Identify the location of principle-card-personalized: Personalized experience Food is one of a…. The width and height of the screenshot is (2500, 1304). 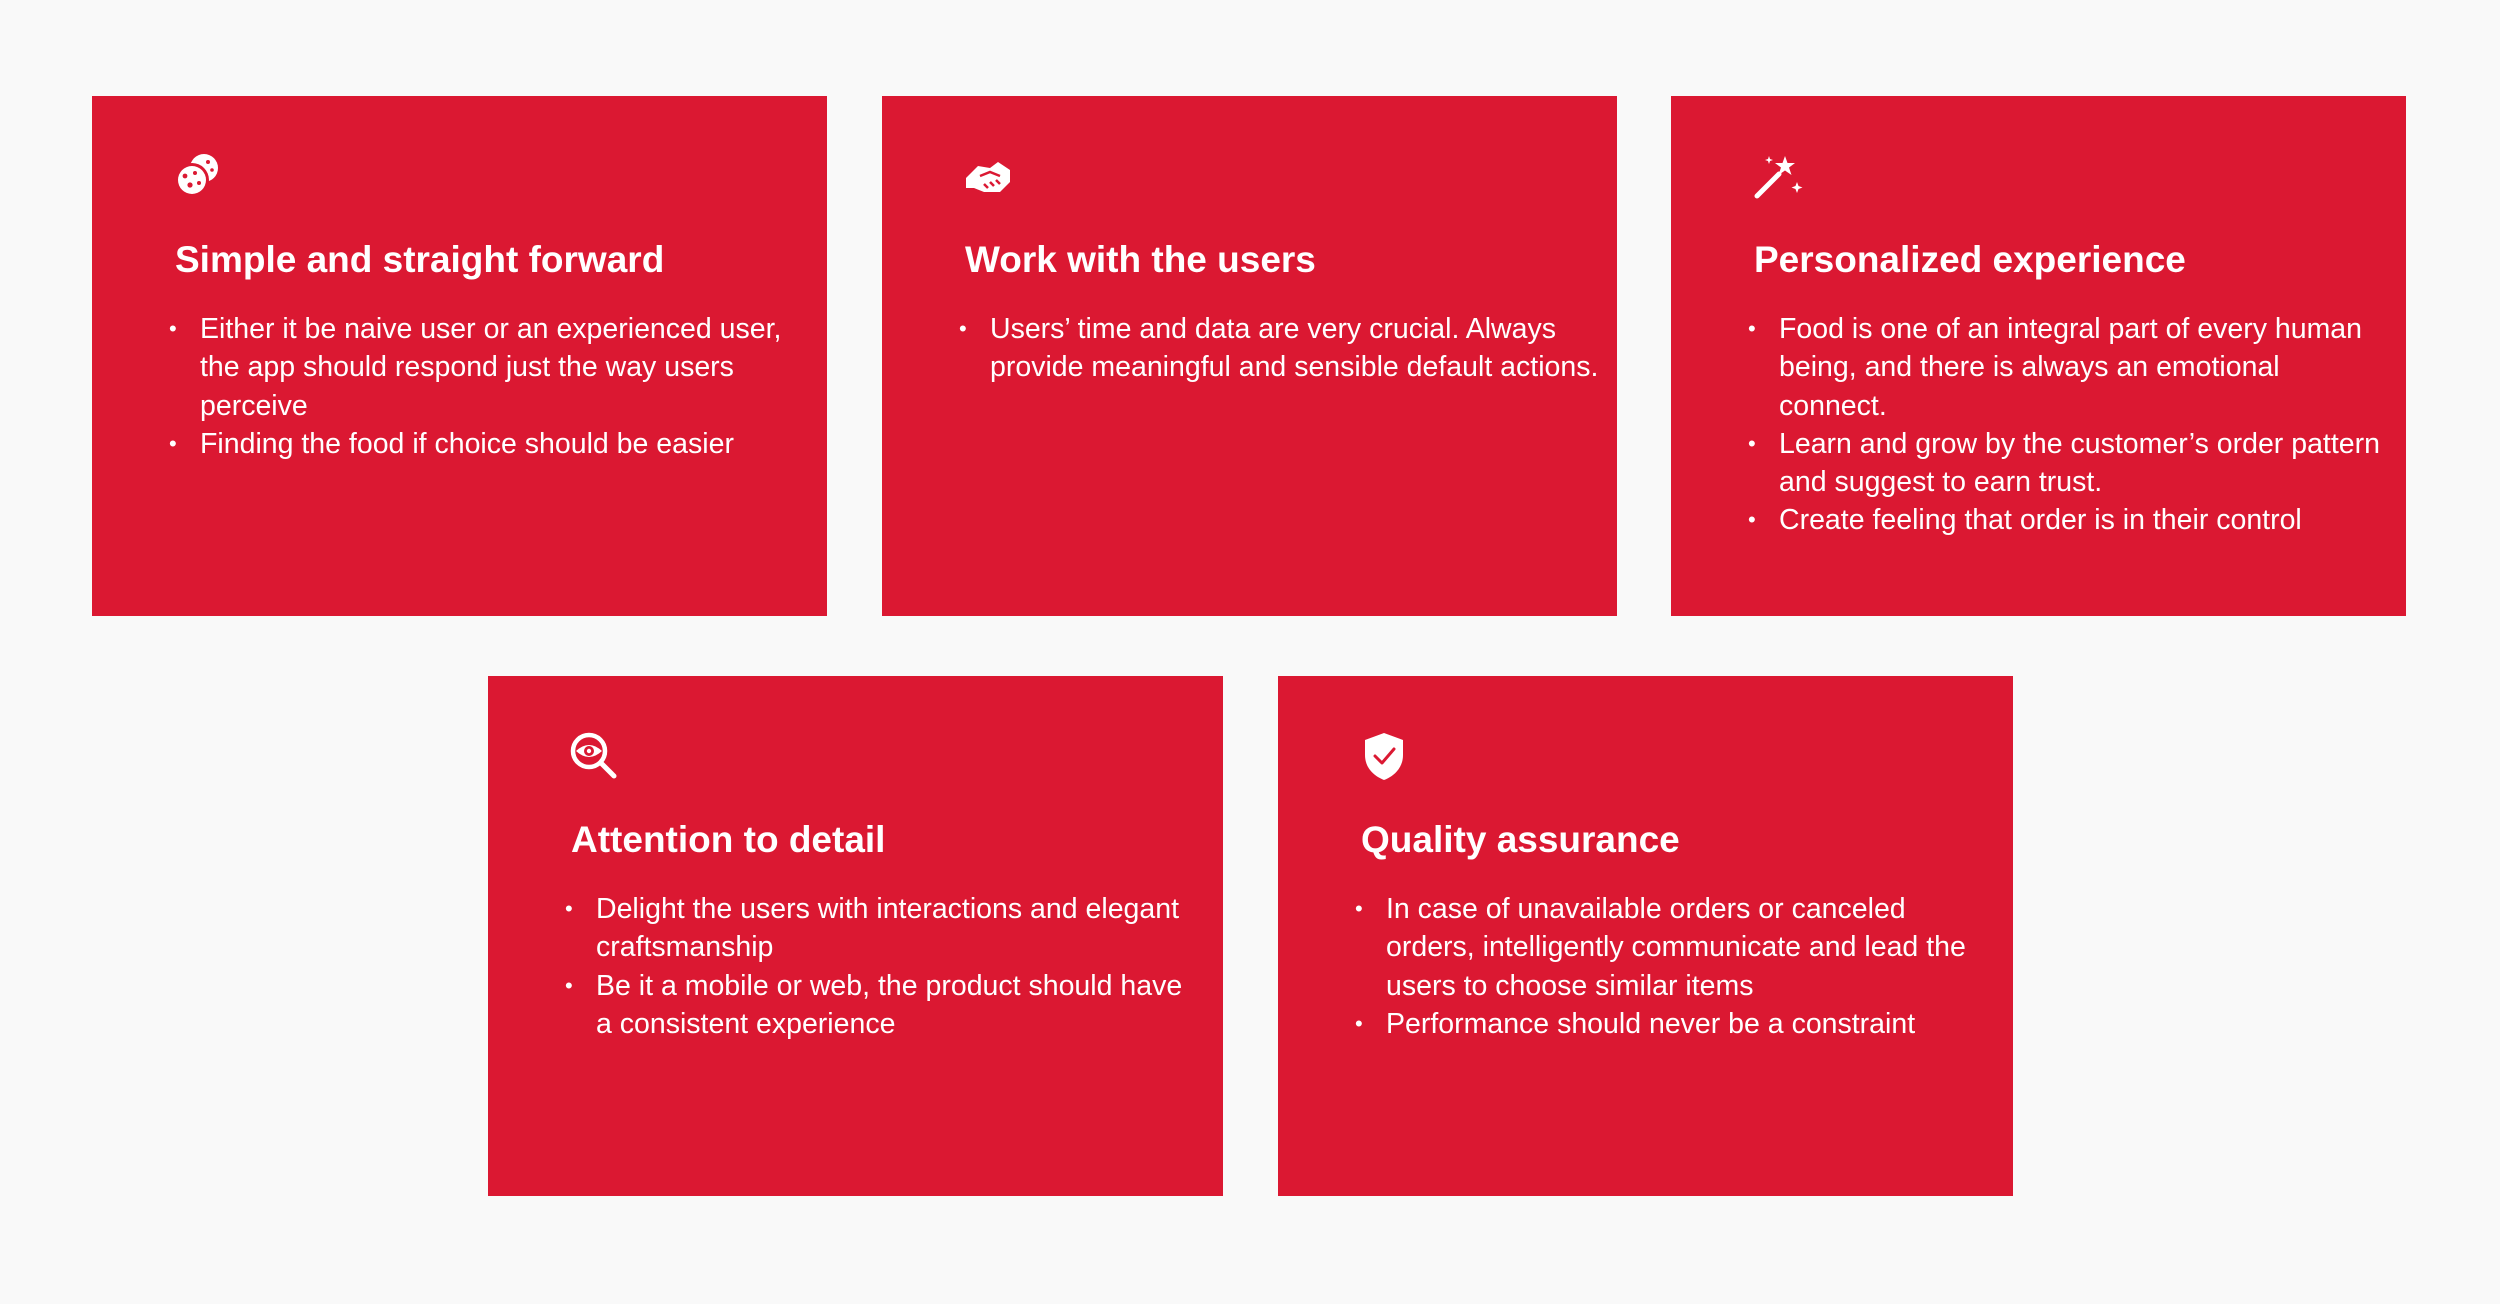
(2038, 356).